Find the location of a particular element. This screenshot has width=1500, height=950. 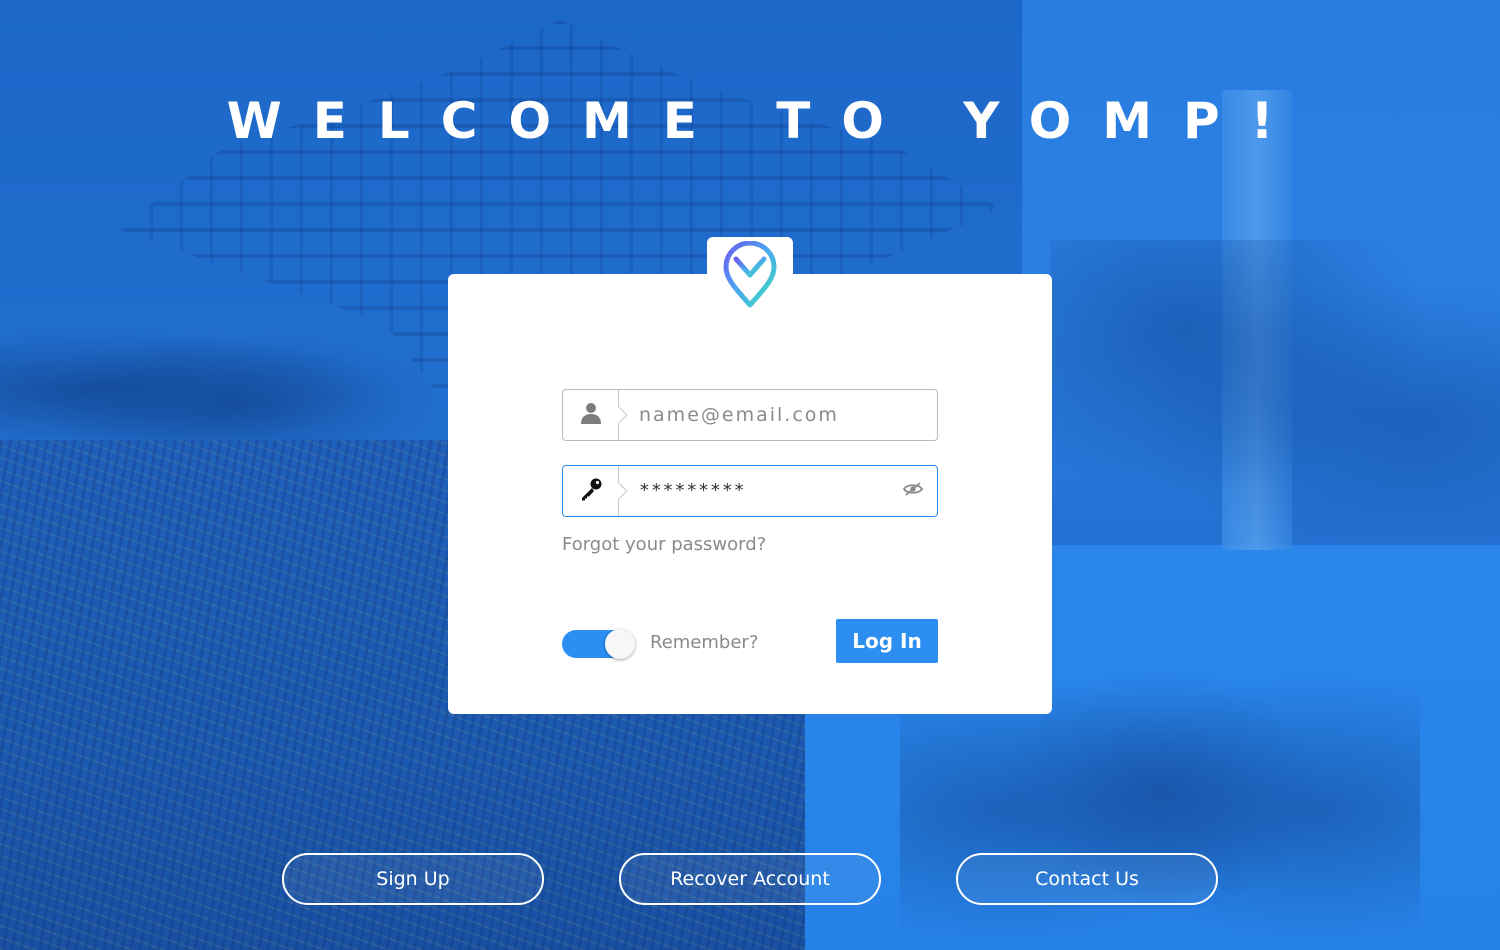

toggle-knob is located at coordinates (620, 644).